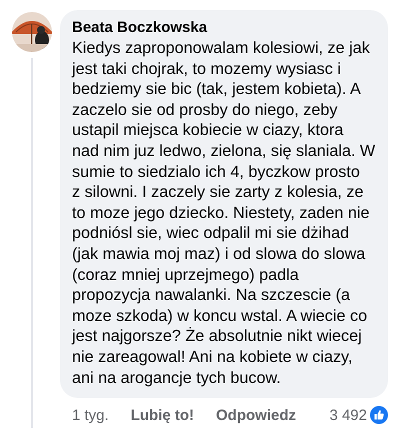 This screenshot has width=400, height=444. What do you see at coordinates (348, 415) in the screenshot?
I see `reaction-count: 3 492` at bounding box center [348, 415].